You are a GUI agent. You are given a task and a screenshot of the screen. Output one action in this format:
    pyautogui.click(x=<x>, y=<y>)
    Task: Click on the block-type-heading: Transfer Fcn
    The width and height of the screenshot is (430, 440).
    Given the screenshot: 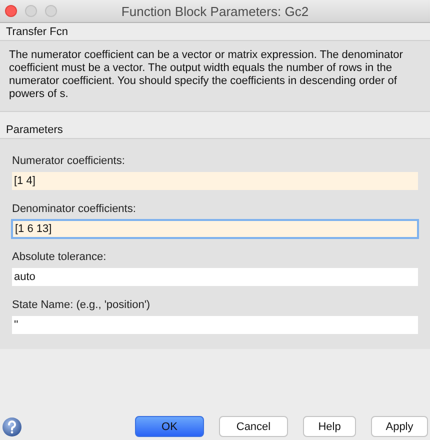 What is the action you would take?
    pyautogui.click(x=37, y=32)
    